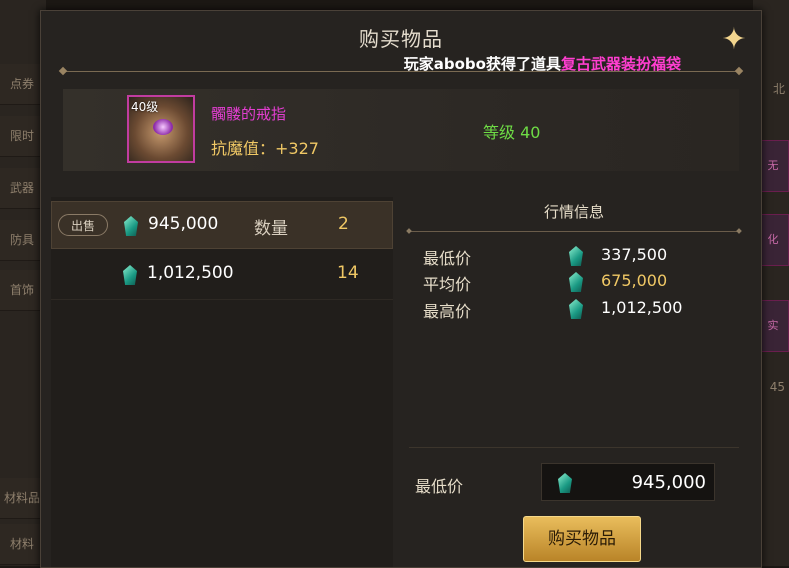 This screenshot has width=789, height=568. What do you see at coordinates (447, 284) in the screenshot?
I see `market-label: 平均价` at bounding box center [447, 284].